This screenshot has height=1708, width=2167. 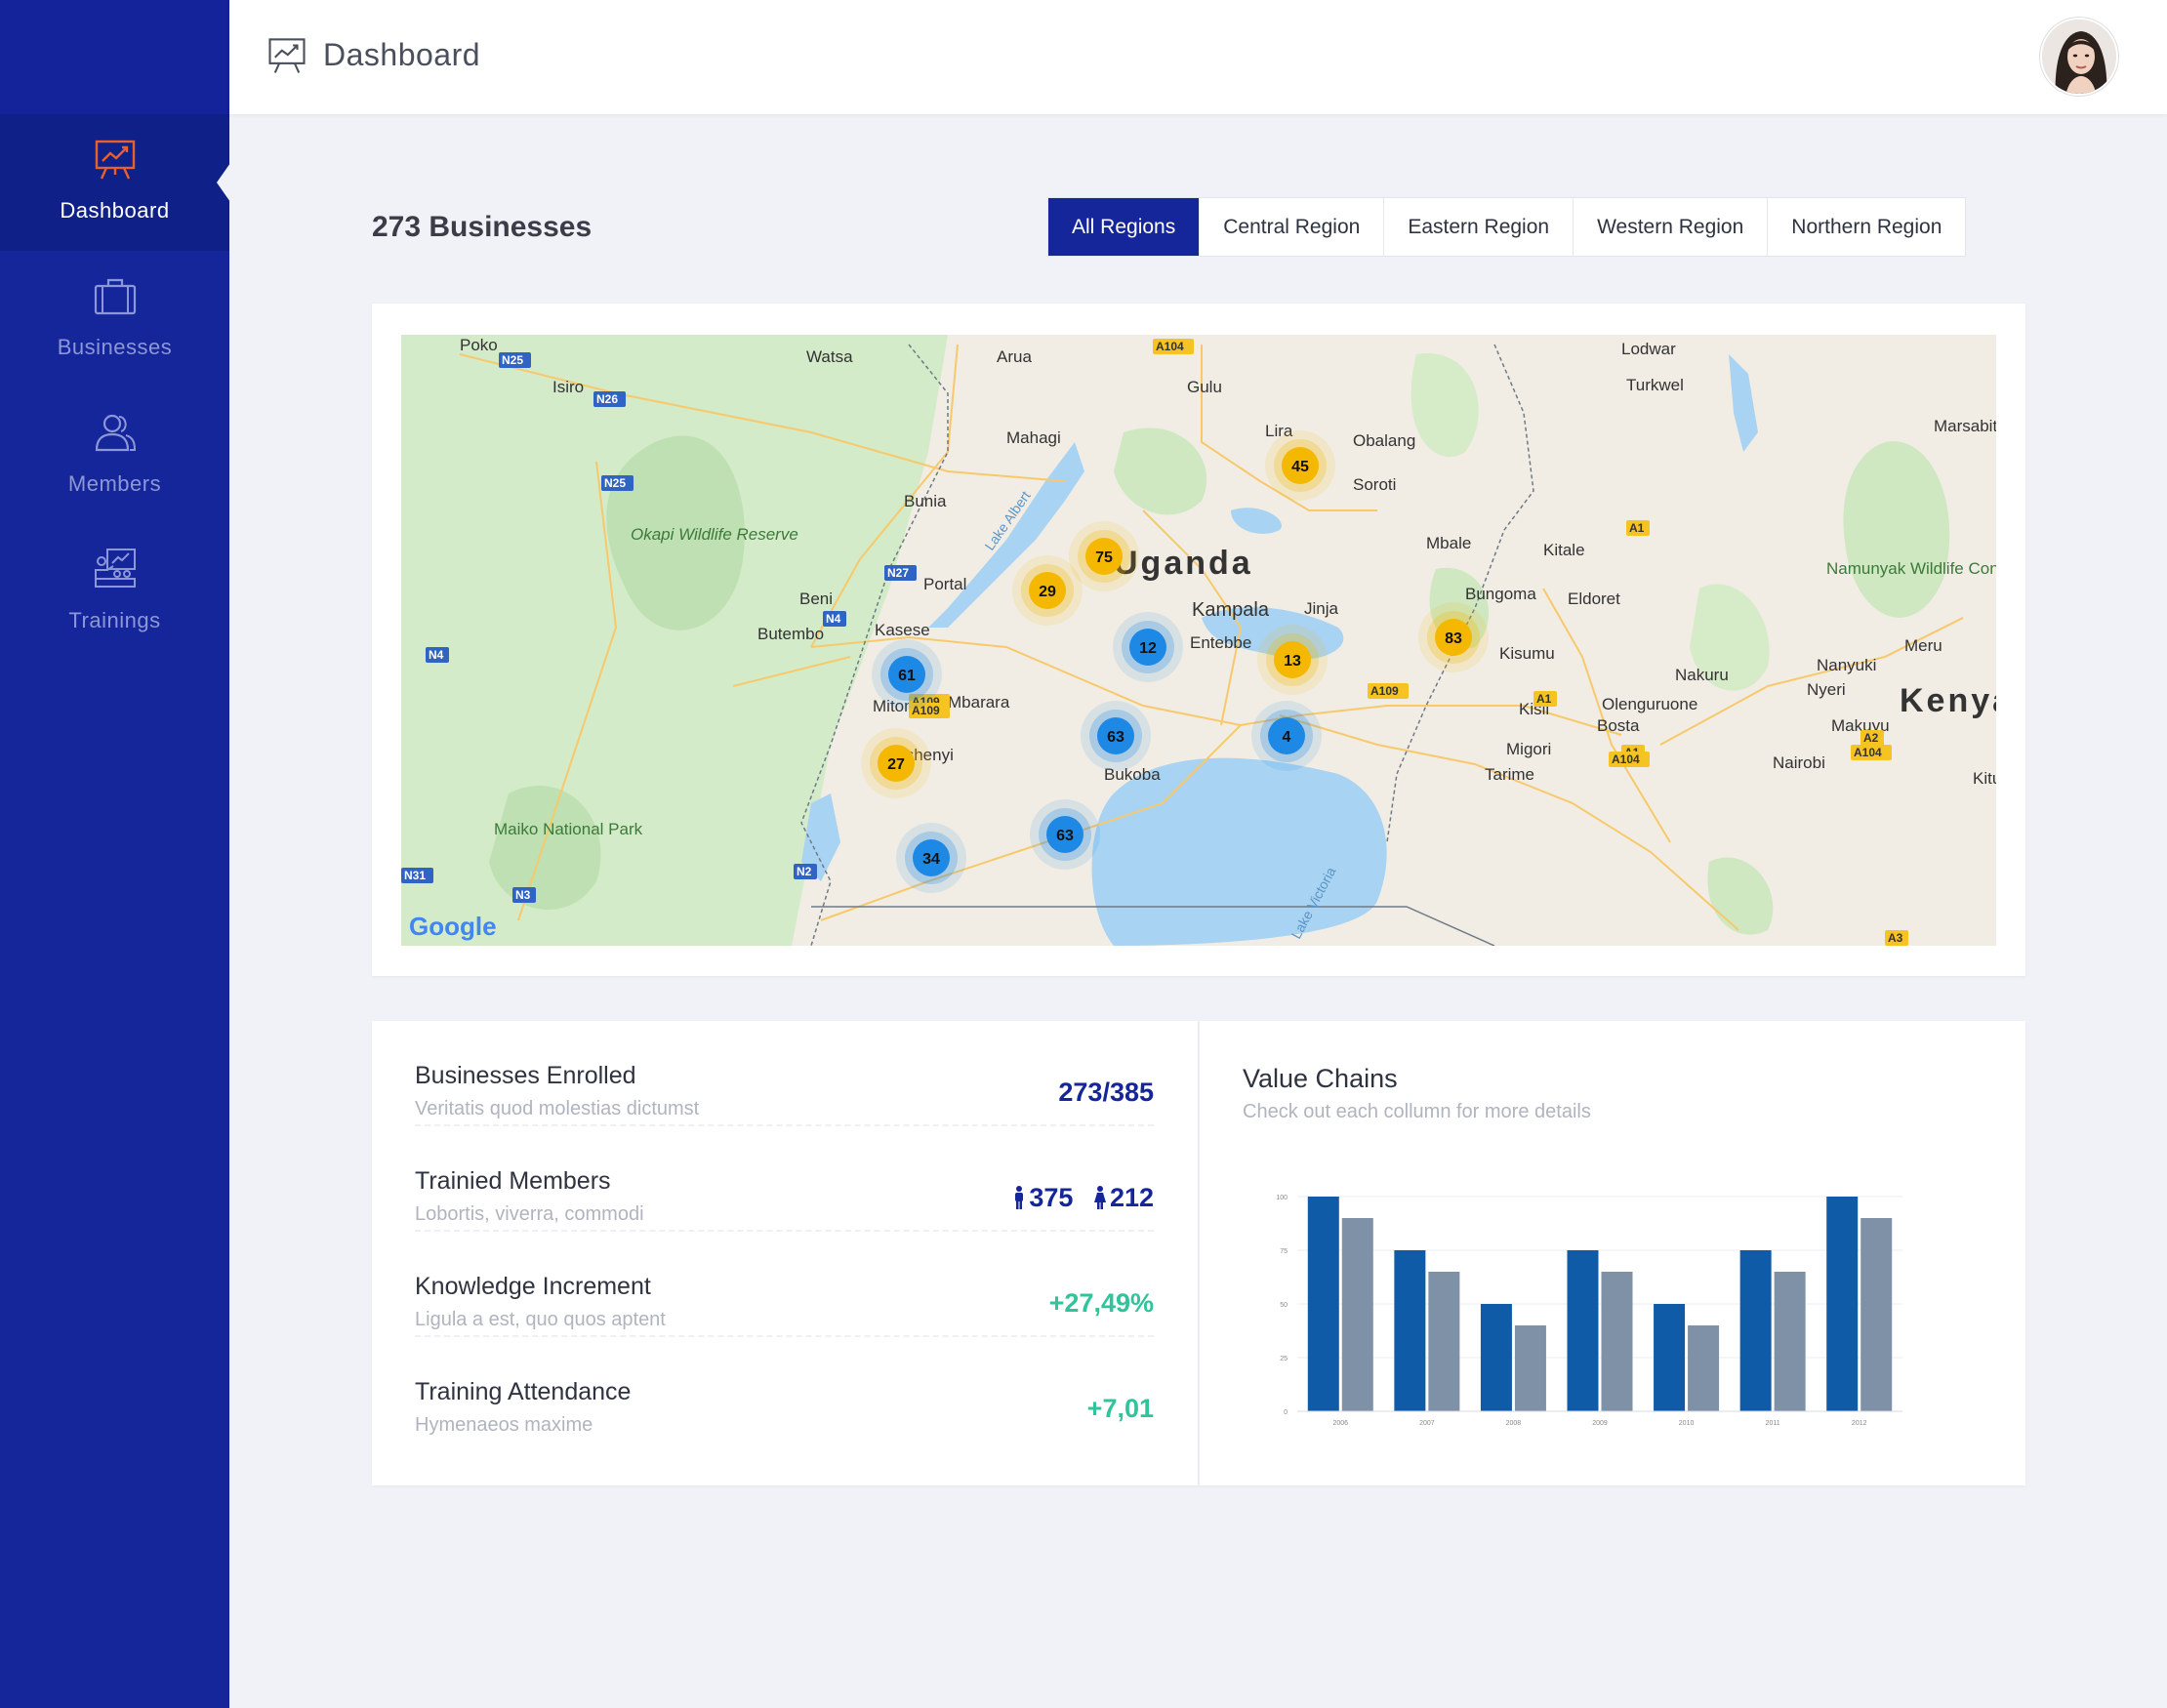 What do you see at coordinates (540, 1319) in the screenshot?
I see `stat-subtitle: Ligula a est, quo quos aptent` at bounding box center [540, 1319].